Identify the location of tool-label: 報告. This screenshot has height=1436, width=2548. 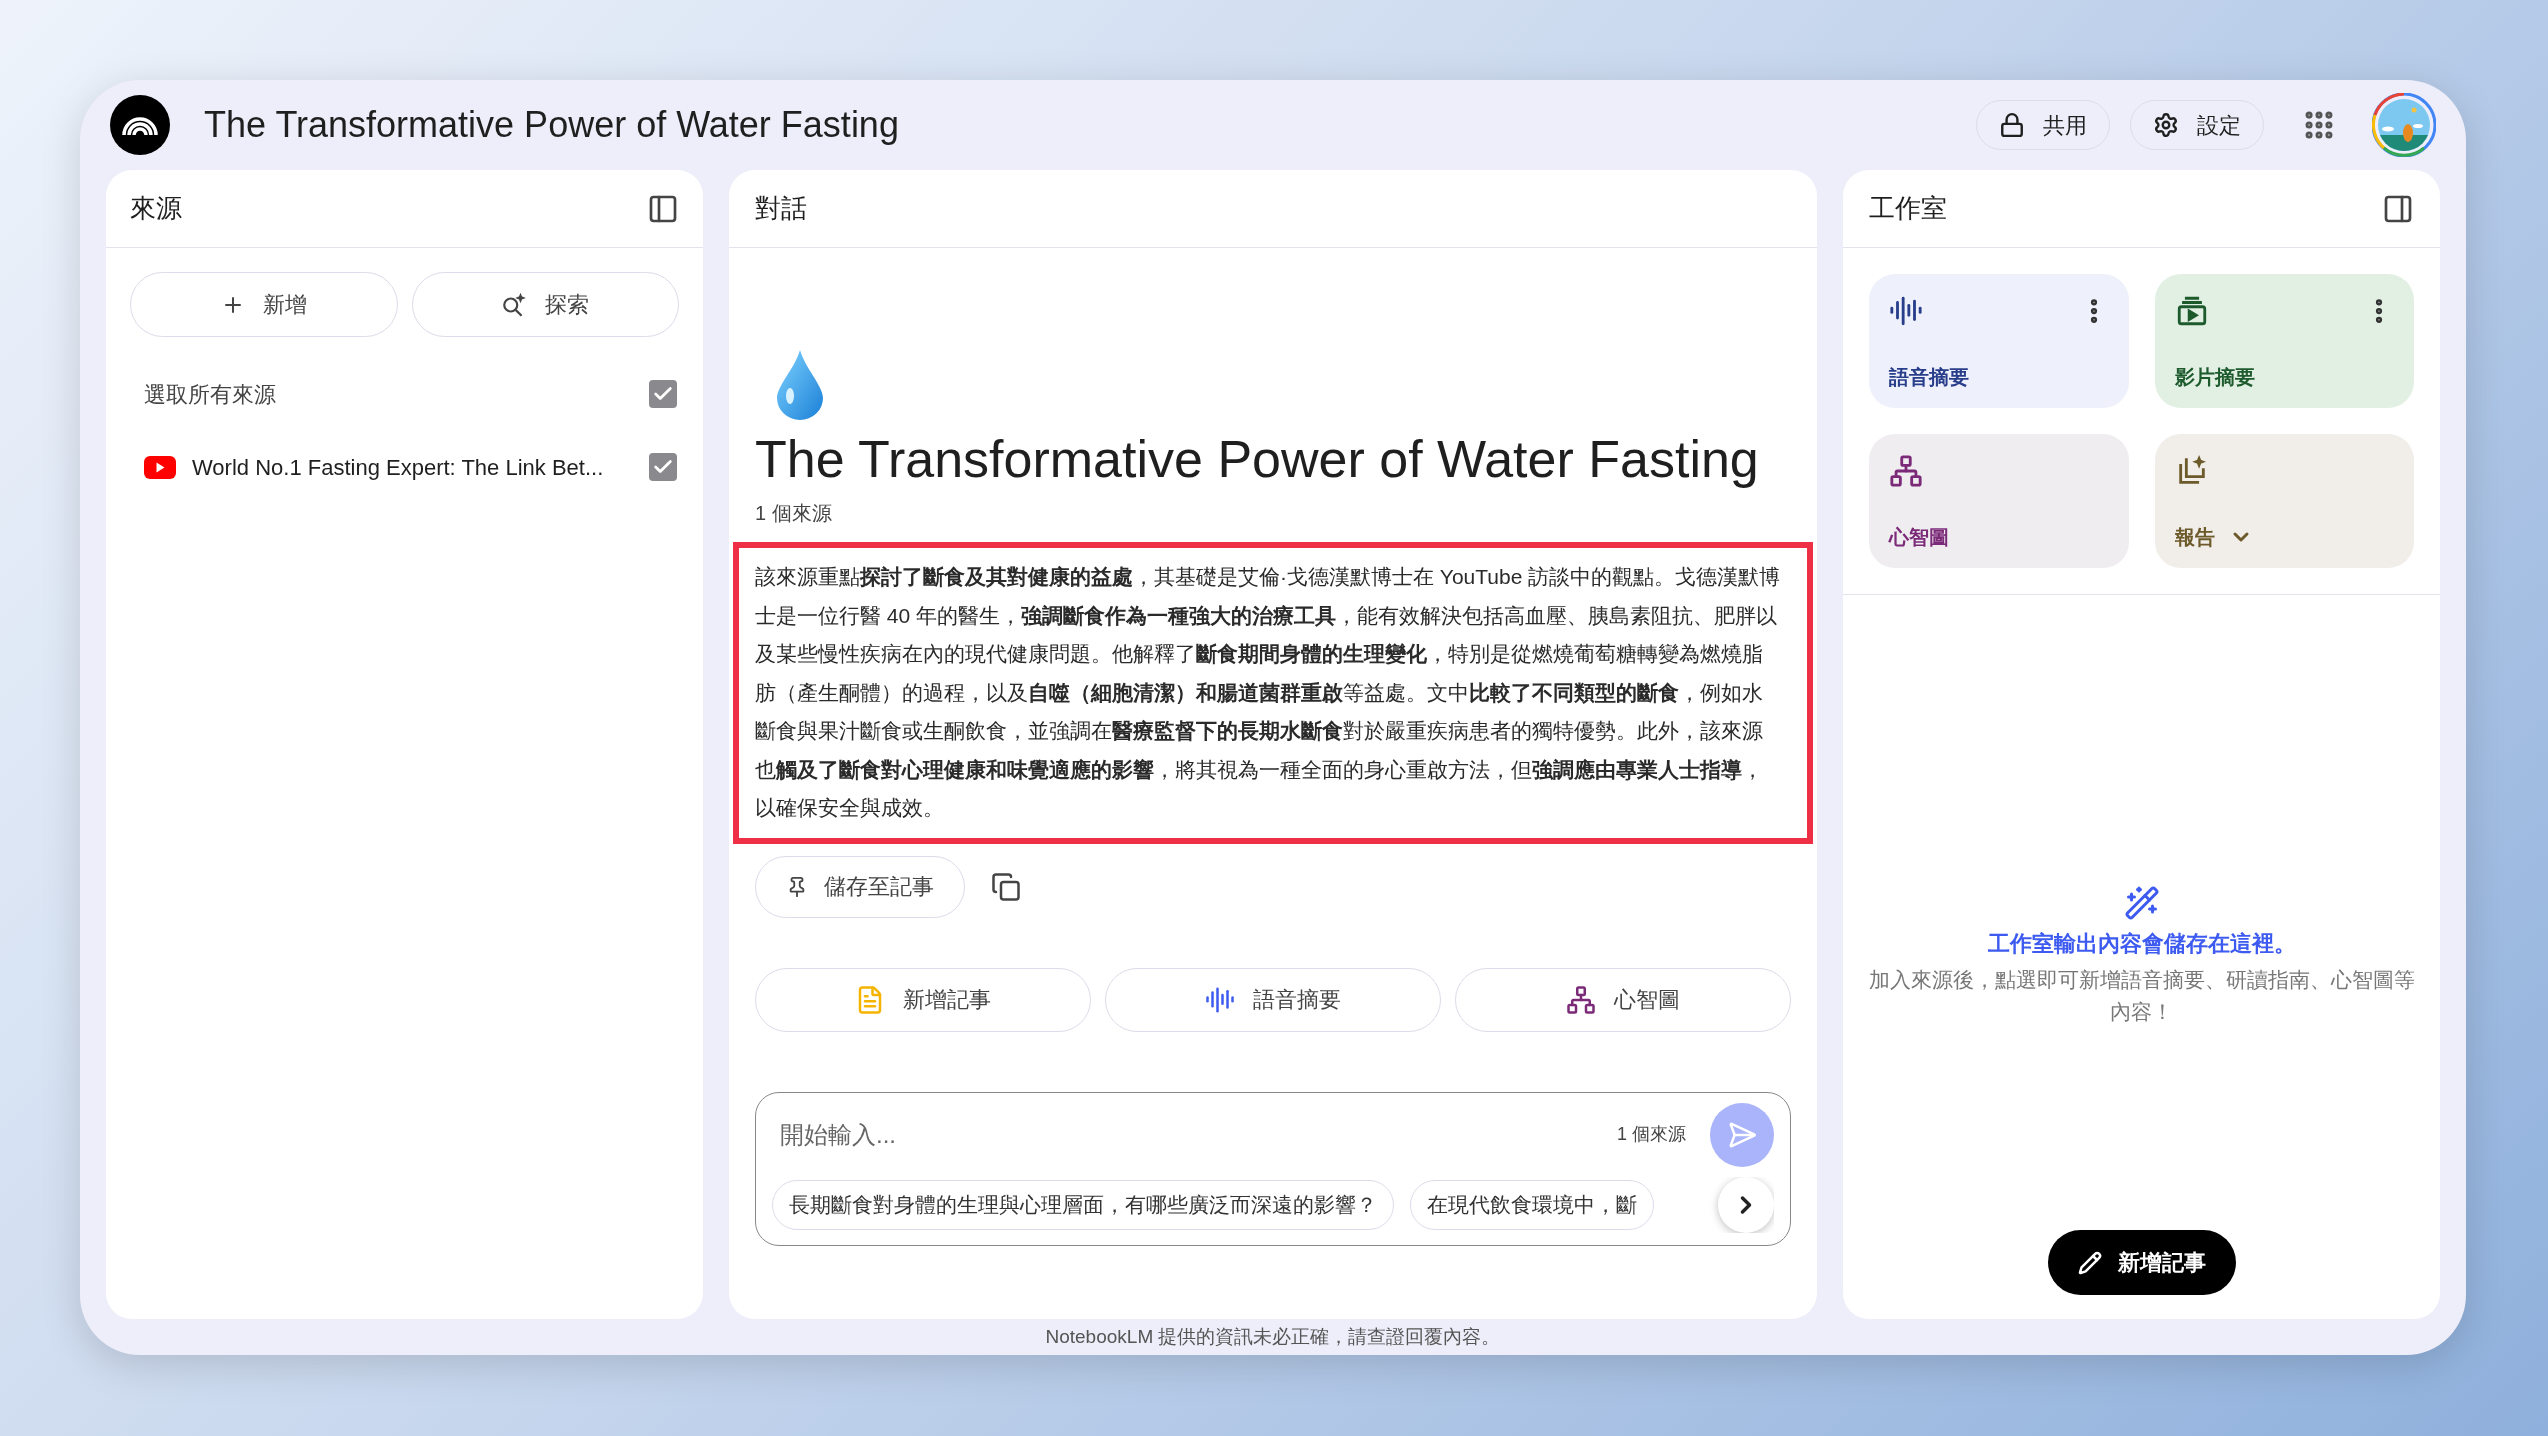
(2194, 537).